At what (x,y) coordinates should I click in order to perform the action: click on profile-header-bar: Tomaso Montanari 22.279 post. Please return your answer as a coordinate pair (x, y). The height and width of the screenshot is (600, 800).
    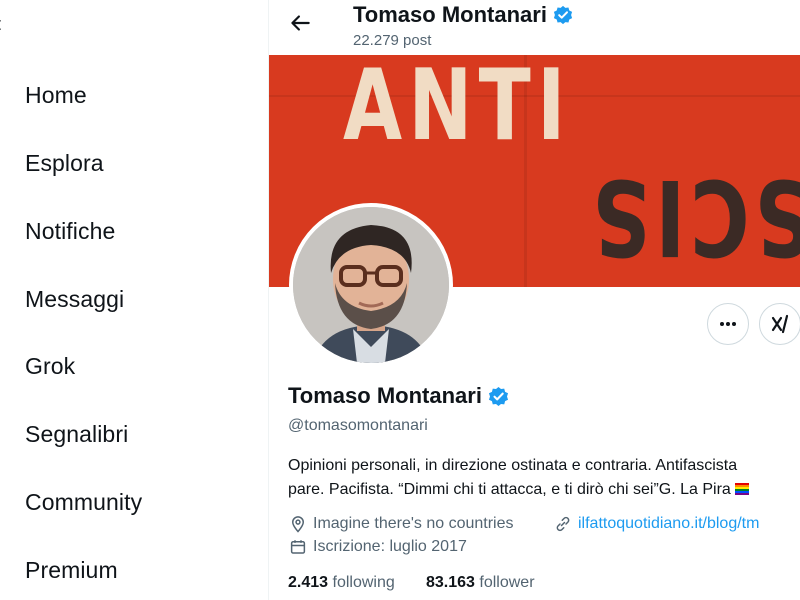
    Looking at the image, I should click on (534, 27).